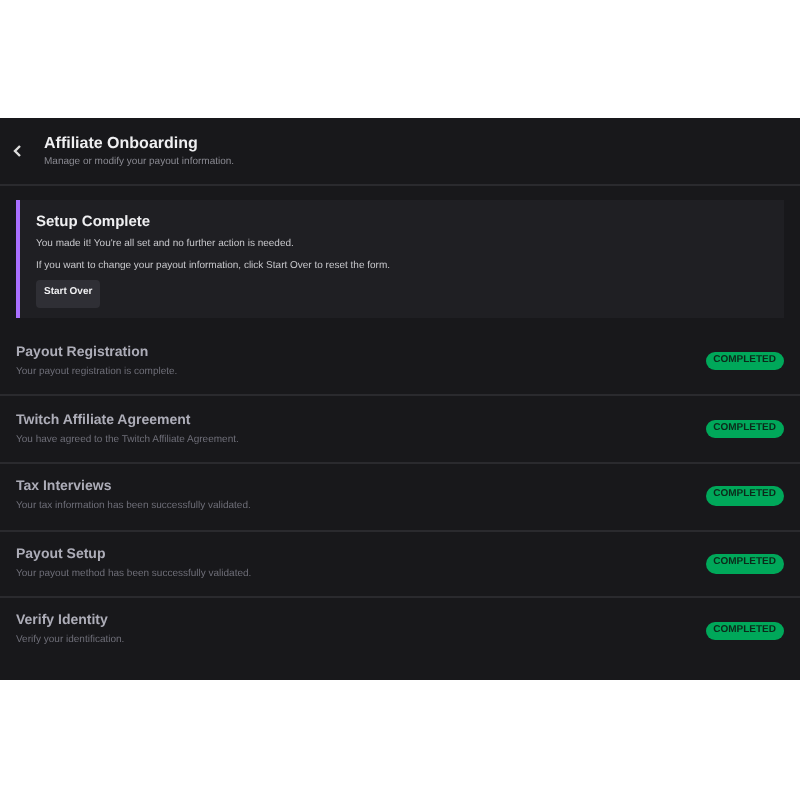 This screenshot has height=800, width=800. What do you see at coordinates (122, 143) in the screenshot?
I see `page-title: Affiliate Onboarding` at bounding box center [122, 143].